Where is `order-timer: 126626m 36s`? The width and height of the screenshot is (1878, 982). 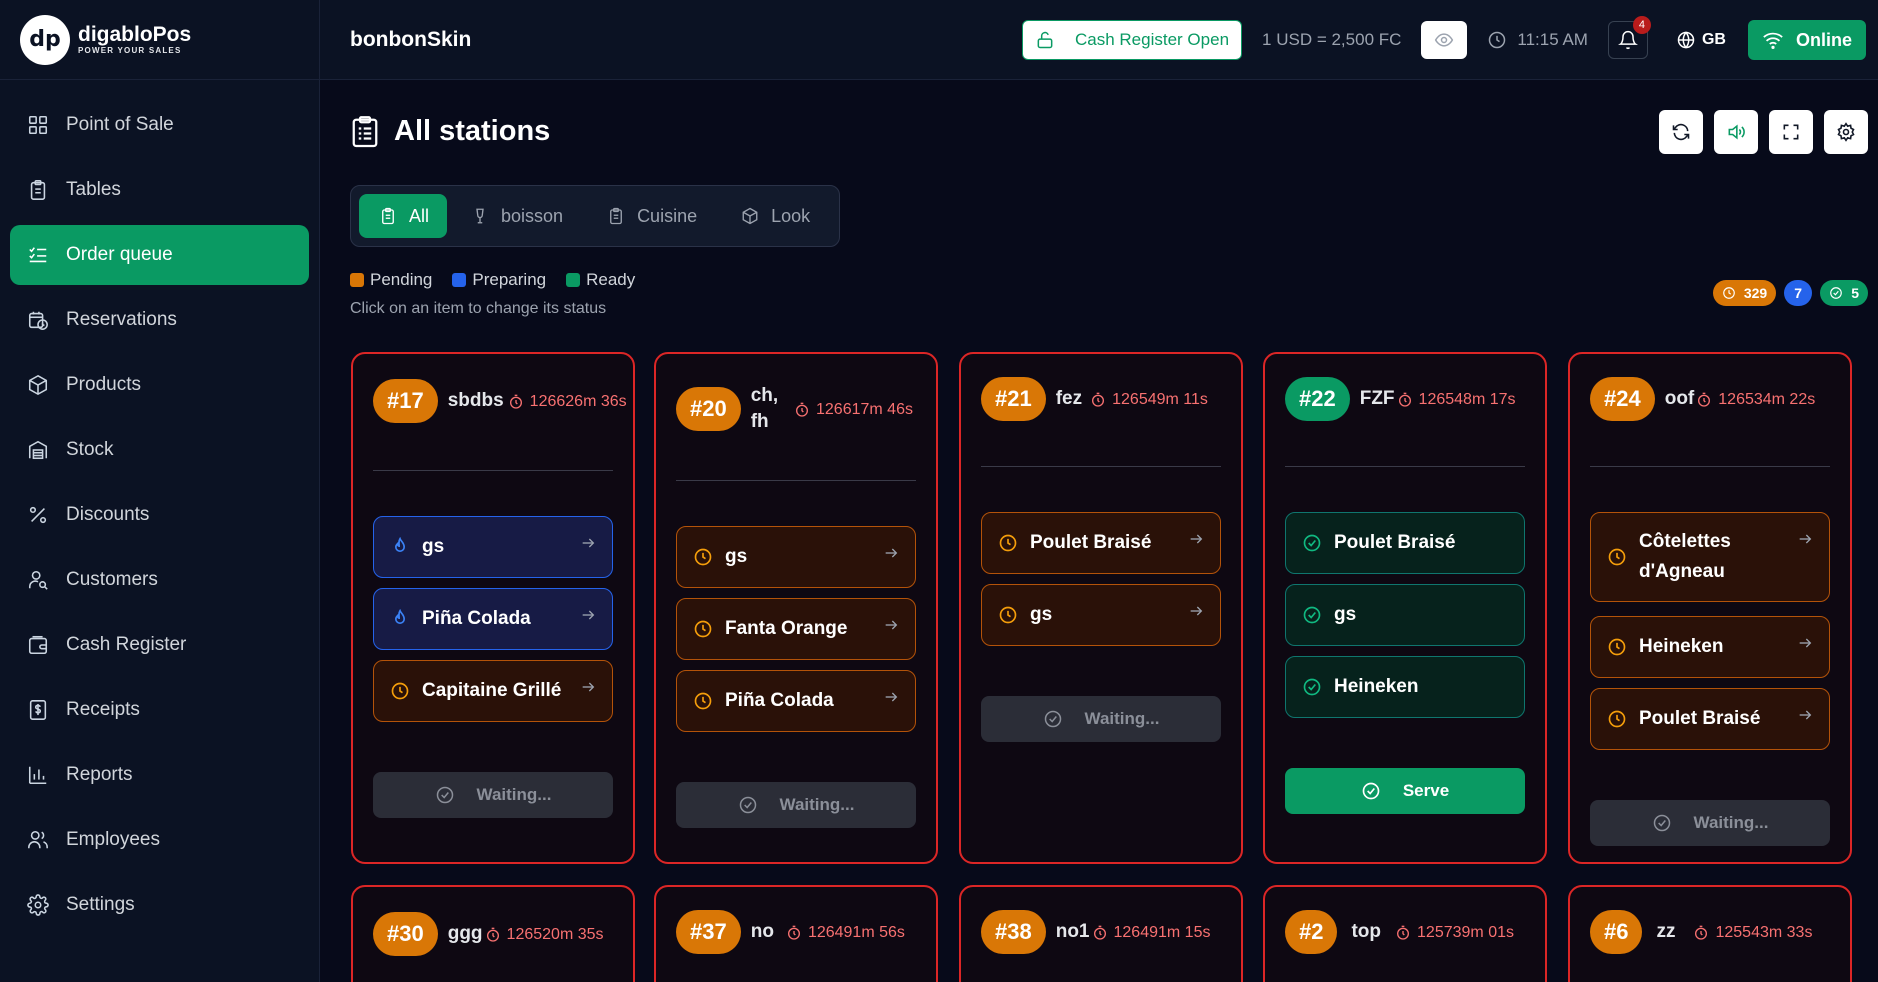 order-timer: 126626m 36s is located at coordinates (569, 401).